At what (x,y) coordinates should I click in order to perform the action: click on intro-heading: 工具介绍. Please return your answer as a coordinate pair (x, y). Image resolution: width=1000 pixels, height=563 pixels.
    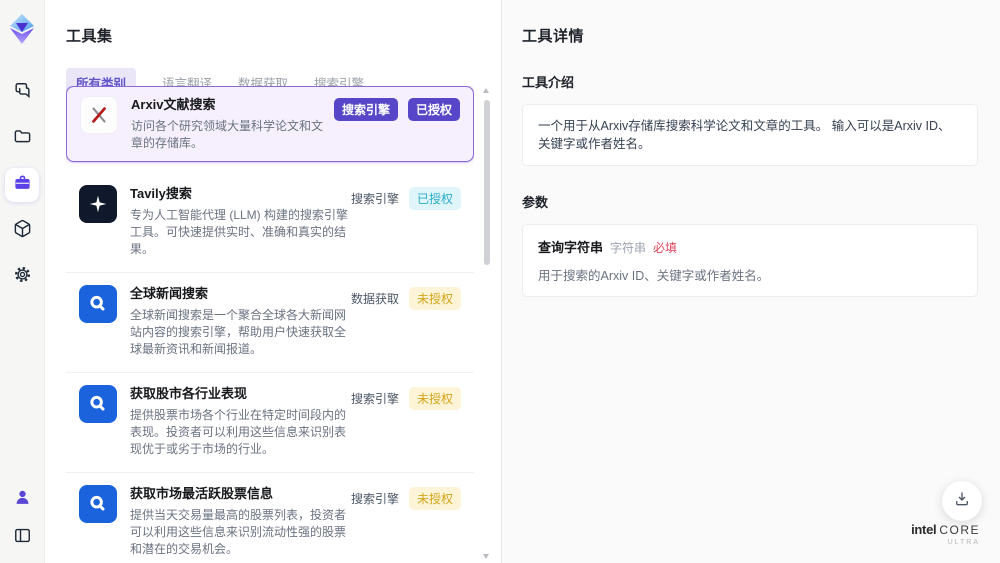
    Looking at the image, I should click on (548, 82).